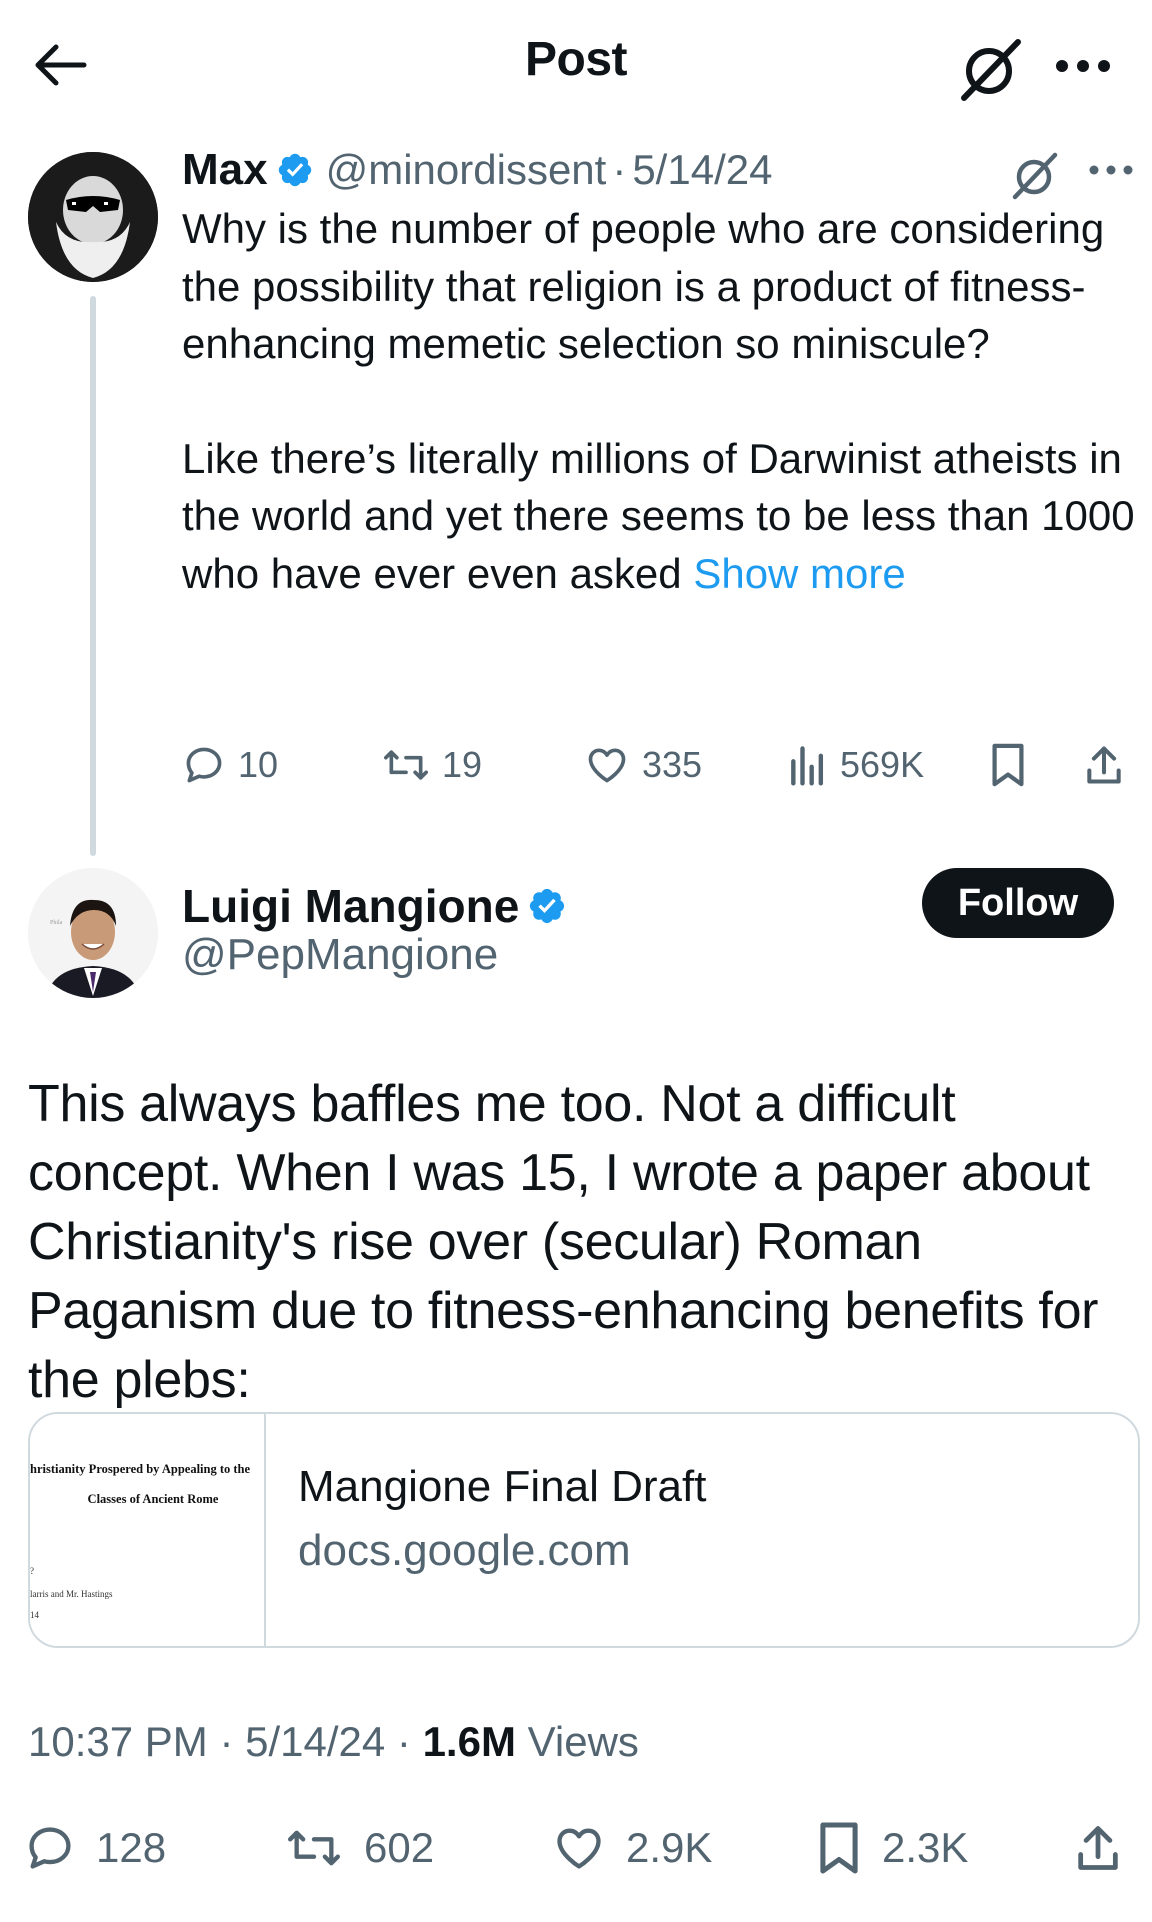 This screenshot has width=1152, height=1922. Describe the element at coordinates (359, 1848) in the screenshot. I see `repost-button: 602` at that location.